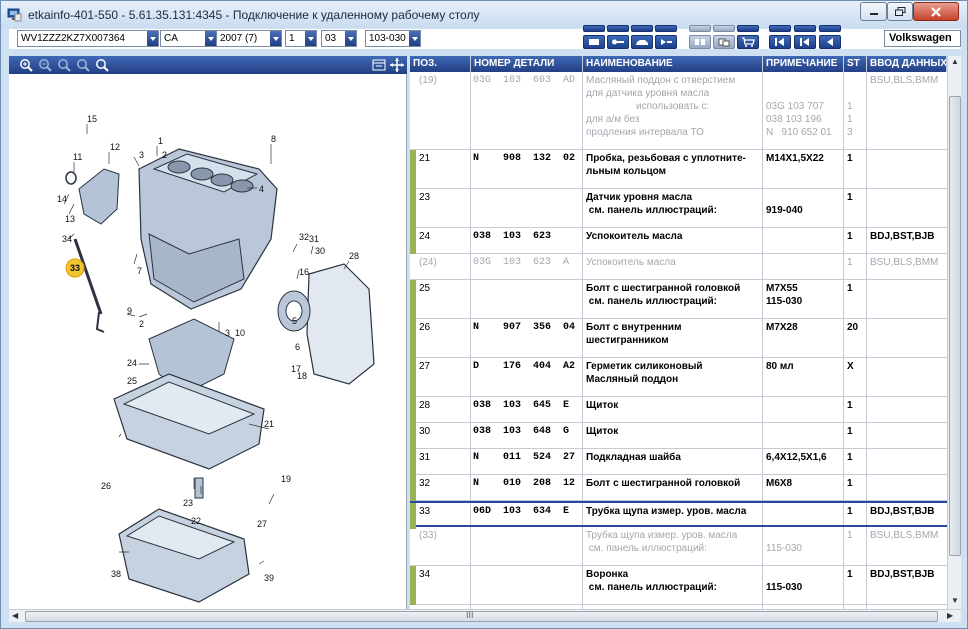  Describe the element at coordinates (294, 321) in the screenshot. I see `callout-label: 5` at that location.